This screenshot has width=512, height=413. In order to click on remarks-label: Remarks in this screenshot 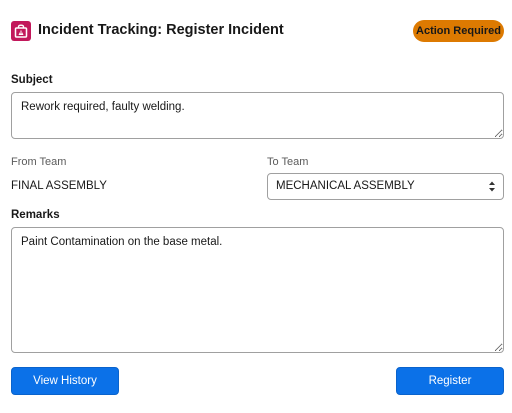, I will do `click(35, 215)`.